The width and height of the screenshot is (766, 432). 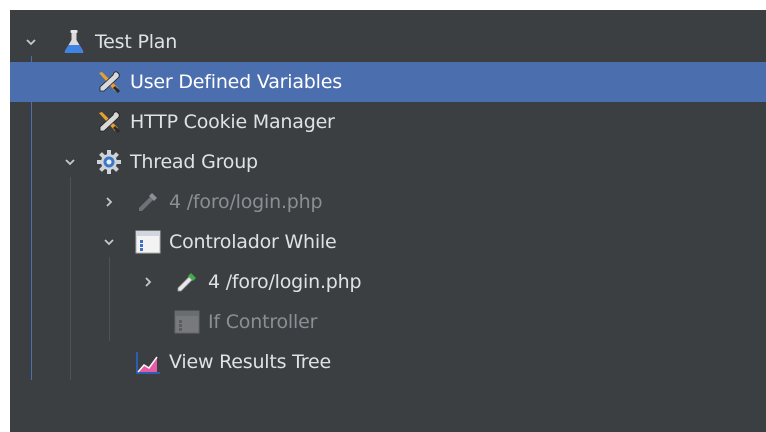 What do you see at coordinates (388, 202) in the screenshot?
I see `tree-row-http-sampler-disabled: 4 /foro/login.php` at bounding box center [388, 202].